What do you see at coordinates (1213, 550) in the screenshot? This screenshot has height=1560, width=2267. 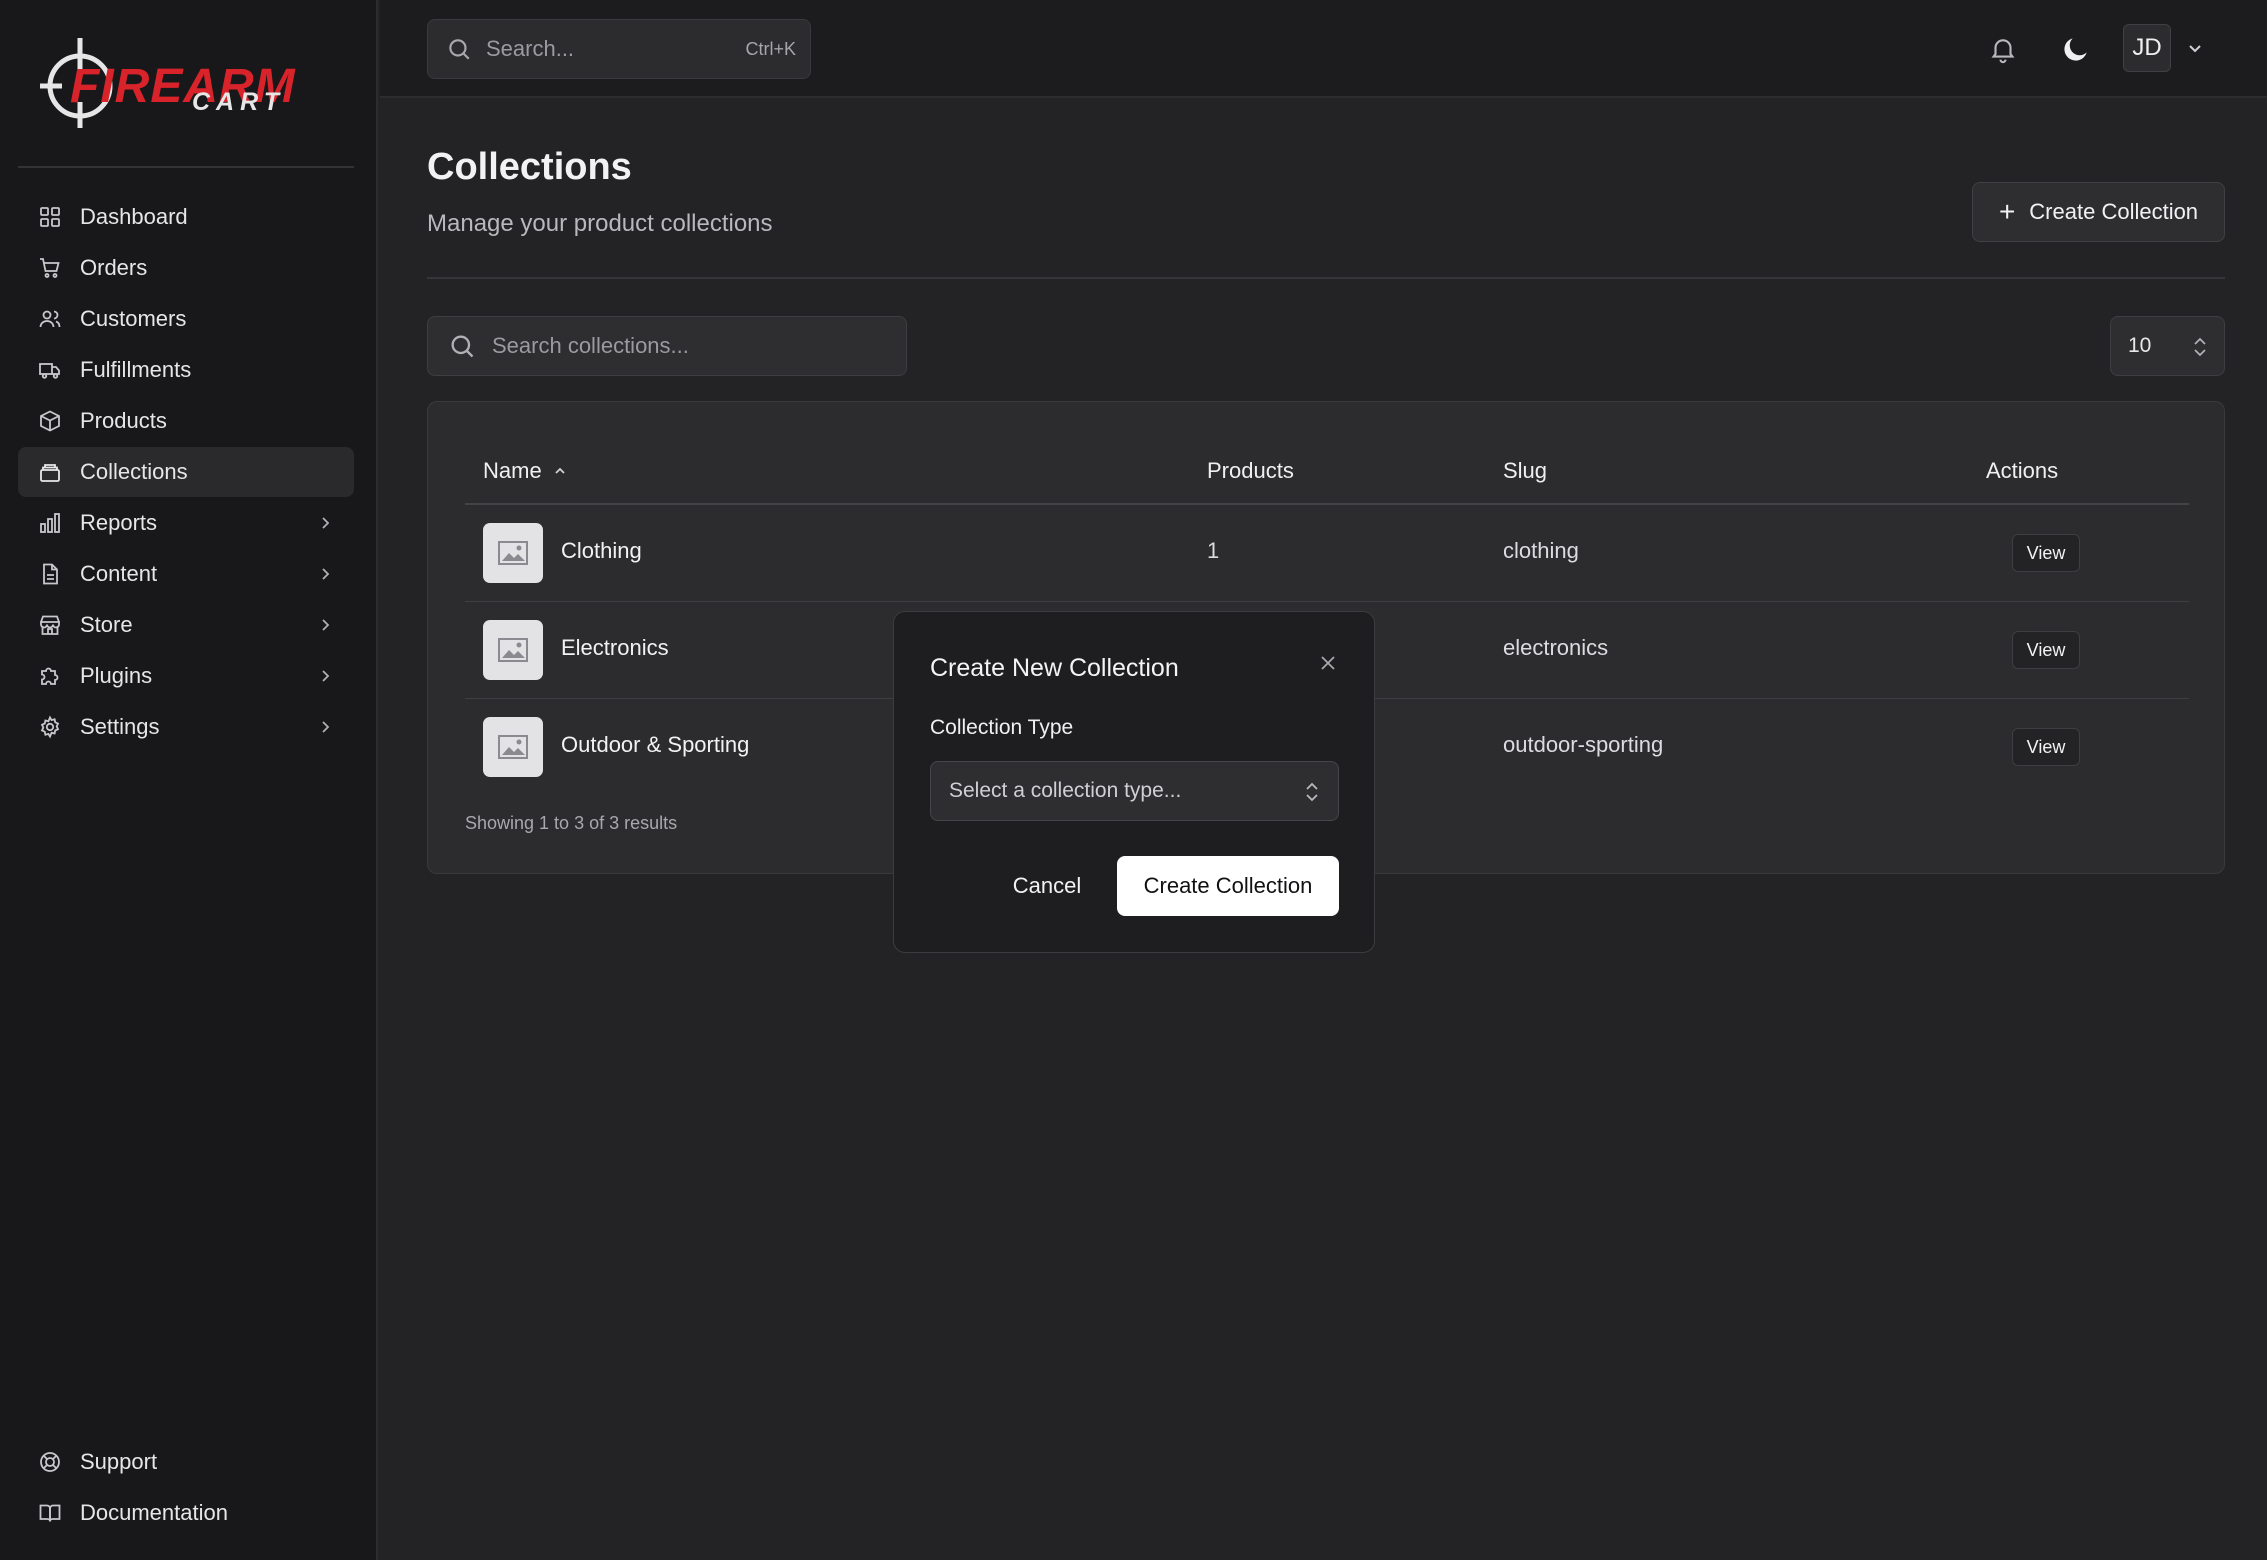 I see `collection-products-count: 1` at bounding box center [1213, 550].